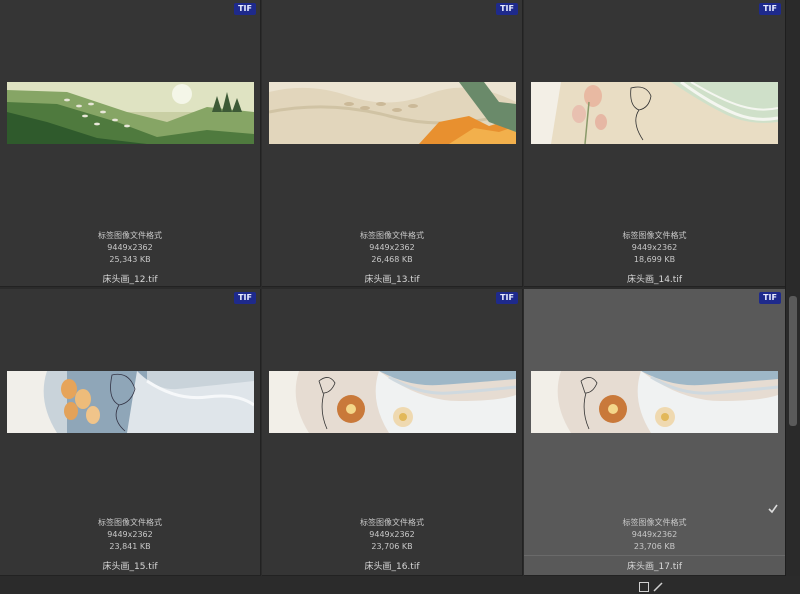  I want to click on file-size: 18,699 KB, so click(654, 259).